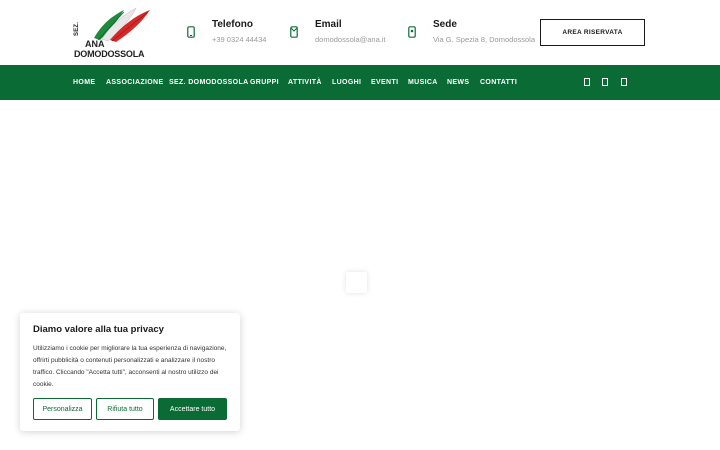  I want to click on logo-text: SEZ. ANA DOMODOSSOLA, so click(113, 32).